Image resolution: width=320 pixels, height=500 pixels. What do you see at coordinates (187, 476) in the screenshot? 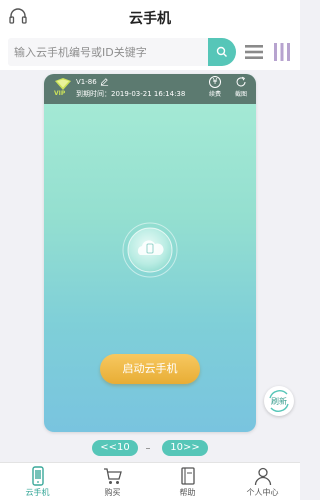
I see `book-icon` at bounding box center [187, 476].